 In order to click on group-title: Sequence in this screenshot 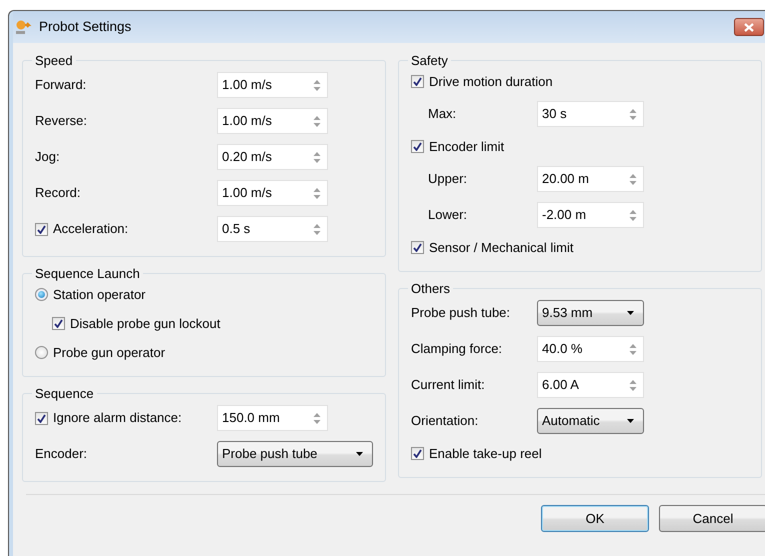, I will do `click(64, 393)`.